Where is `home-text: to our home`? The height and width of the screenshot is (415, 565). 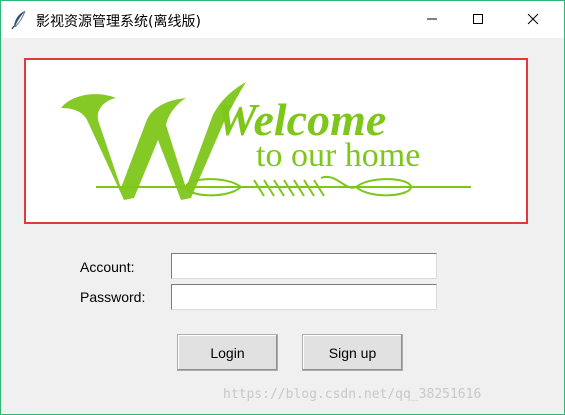 home-text: to our home is located at coordinates (338, 155).